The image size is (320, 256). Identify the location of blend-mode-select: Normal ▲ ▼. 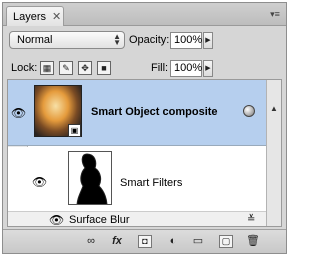
(67, 40).